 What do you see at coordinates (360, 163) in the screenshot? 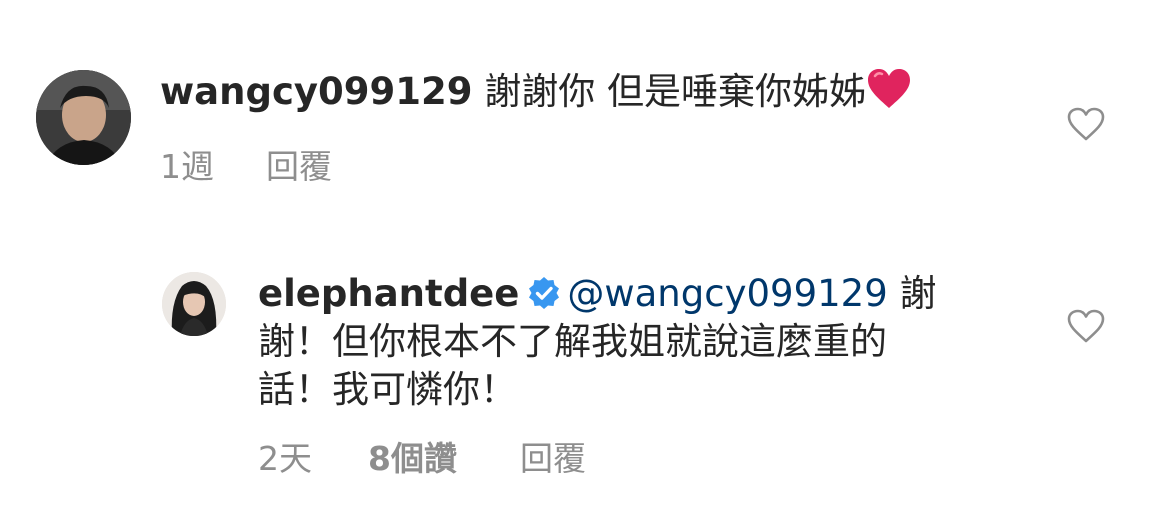
I see `comment-meta: 1週 回覆` at bounding box center [360, 163].